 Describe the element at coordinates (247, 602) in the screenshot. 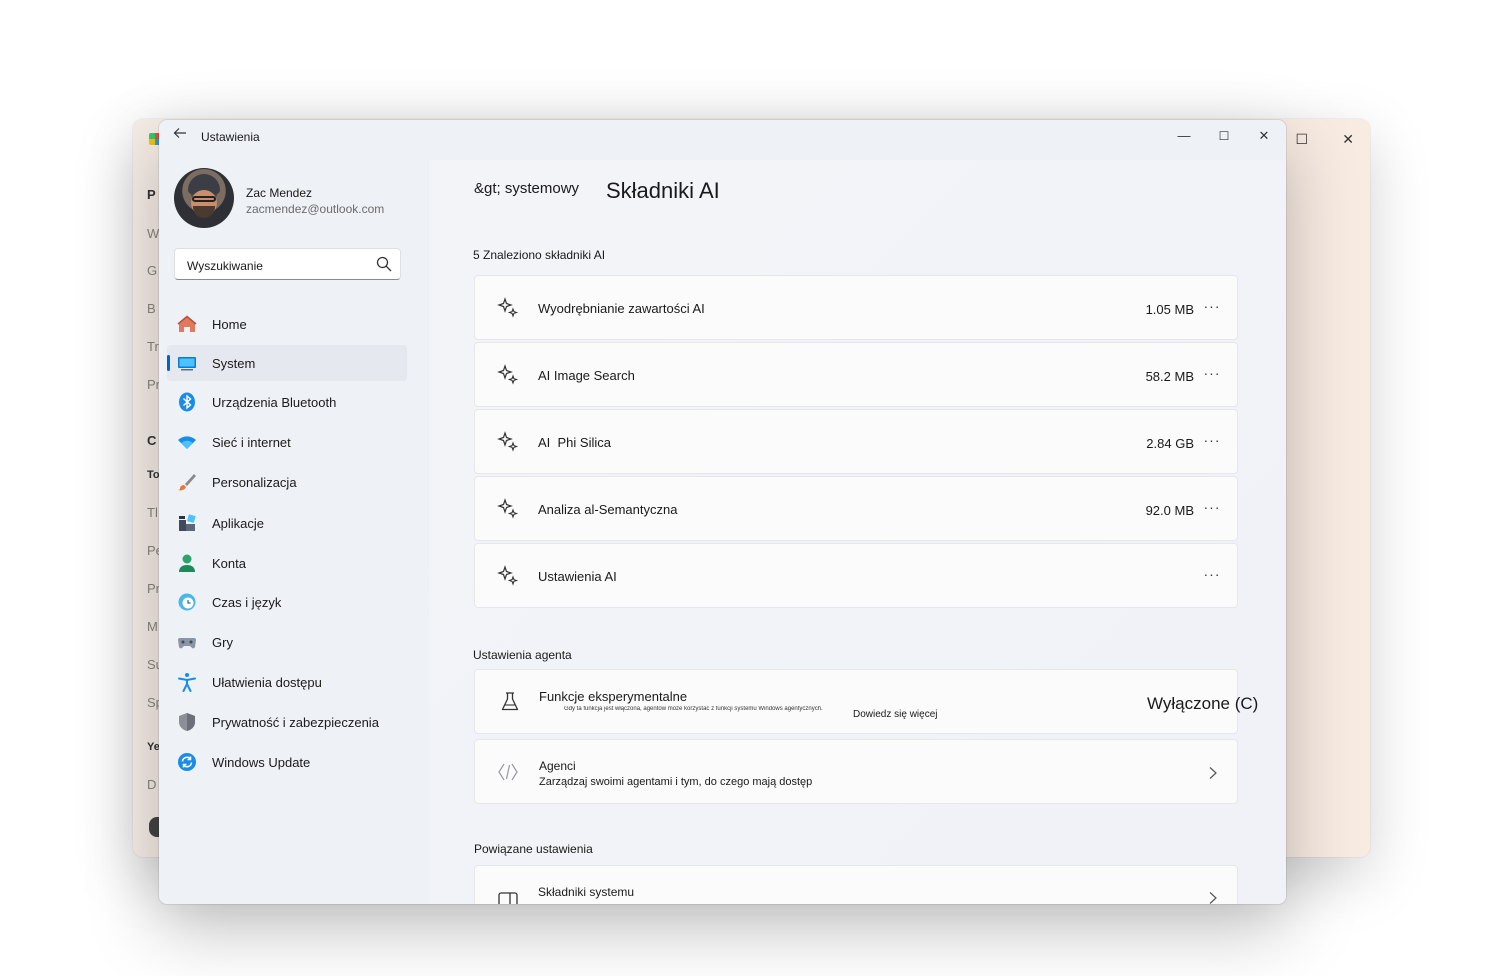

I see `sidebar-item-label: Czas i język` at that location.